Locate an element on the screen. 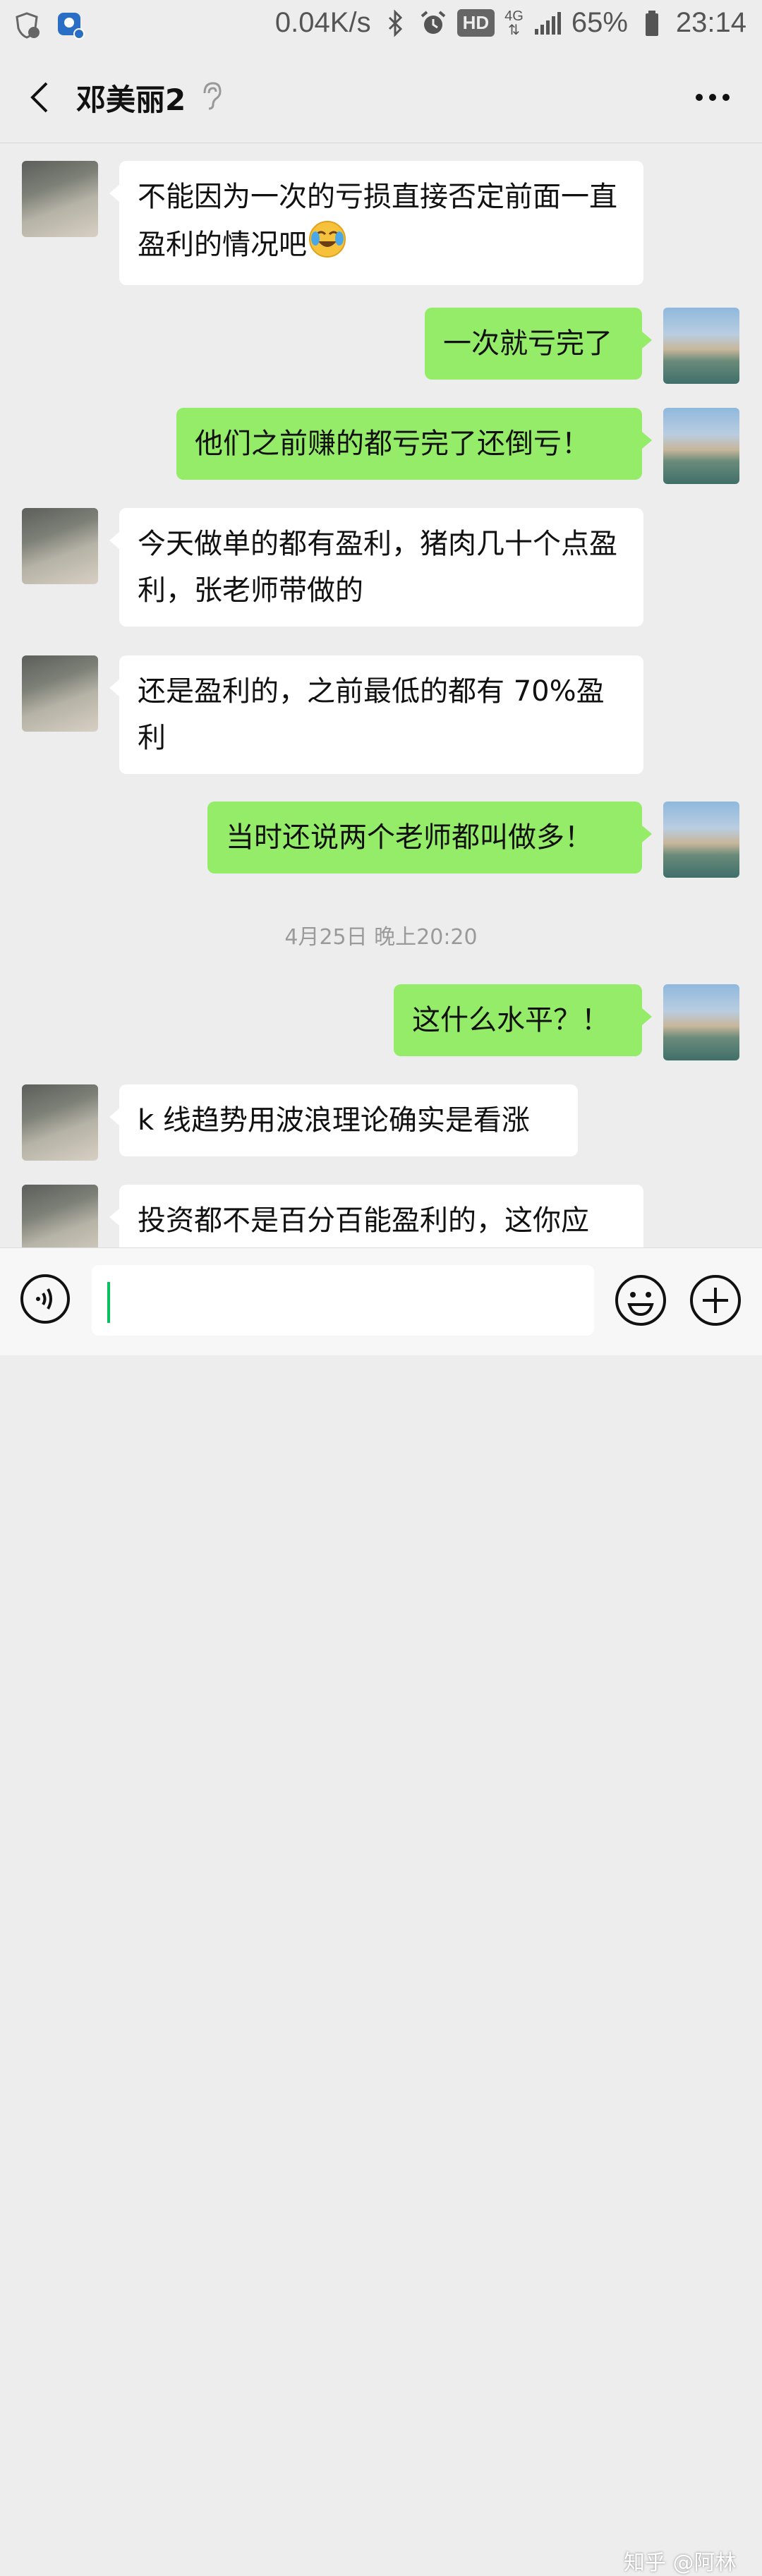 This screenshot has width=762, height=2576. message-bubble: 投资都不是百分百能盈利的，这你应 is located at coordinates (376, 1216).